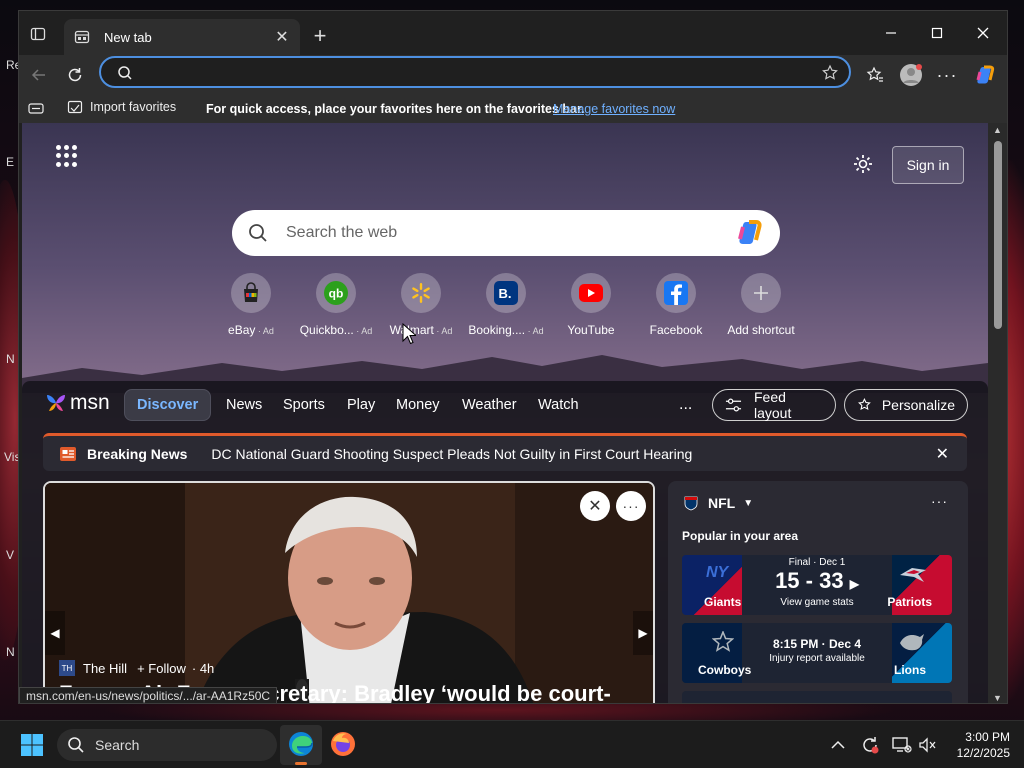  Describe the element at coordinates (691, 503) in the screenshot. I see `nfl-shield-icon` at that location.